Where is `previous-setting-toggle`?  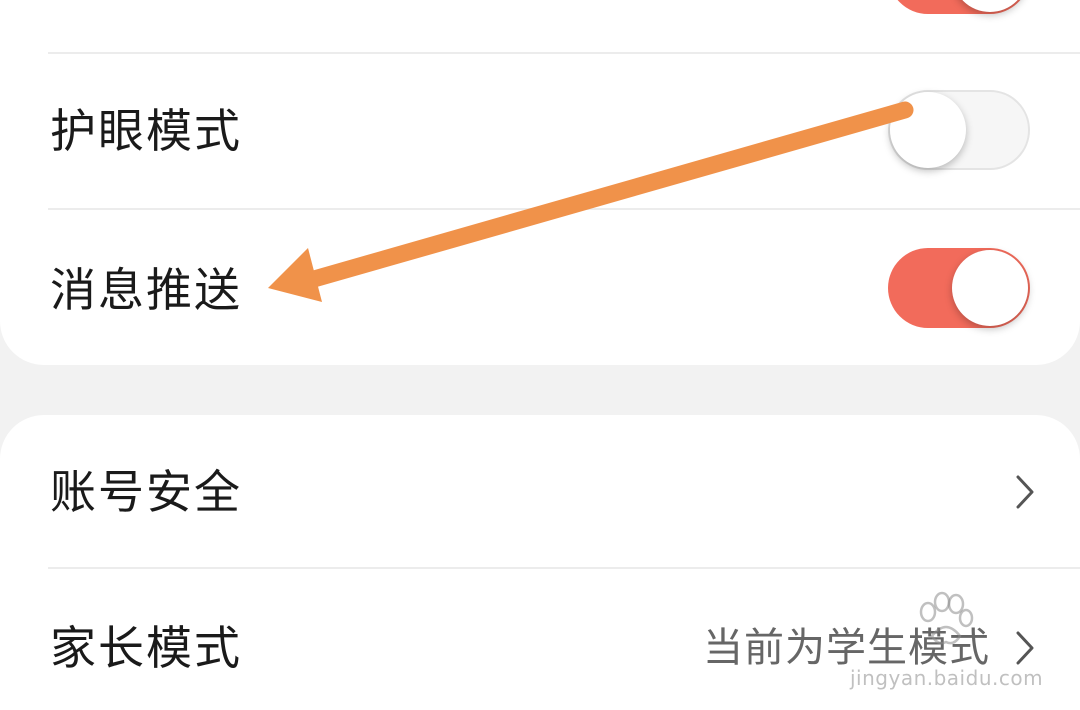 previous-setting-toggle is located at coordinates (959, 7).